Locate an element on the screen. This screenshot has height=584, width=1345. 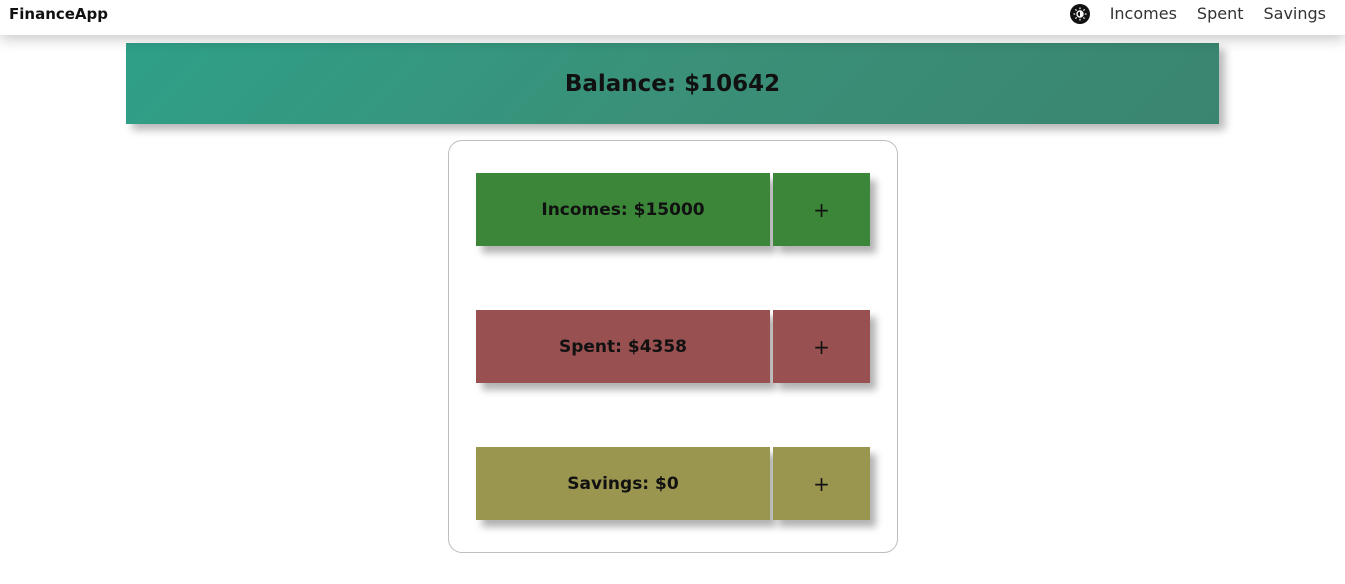
savings-row: Savings: $0 + is located at coordinates (673, 483).